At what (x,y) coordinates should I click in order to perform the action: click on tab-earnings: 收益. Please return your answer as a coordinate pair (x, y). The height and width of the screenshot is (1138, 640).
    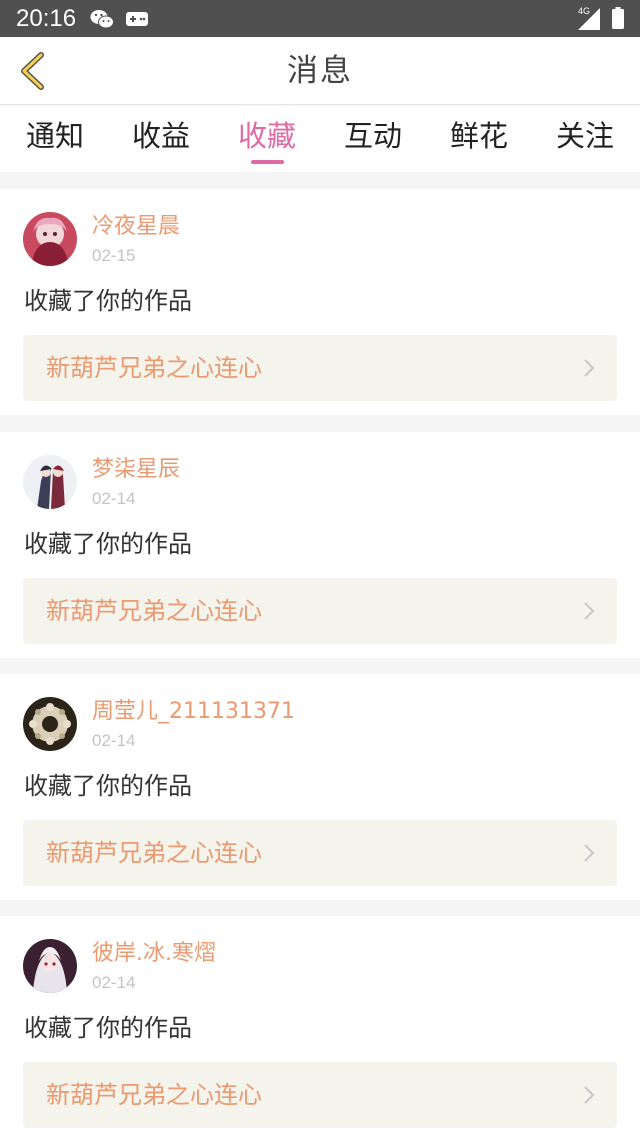
    Looking at the image, I should click on (161, 136).